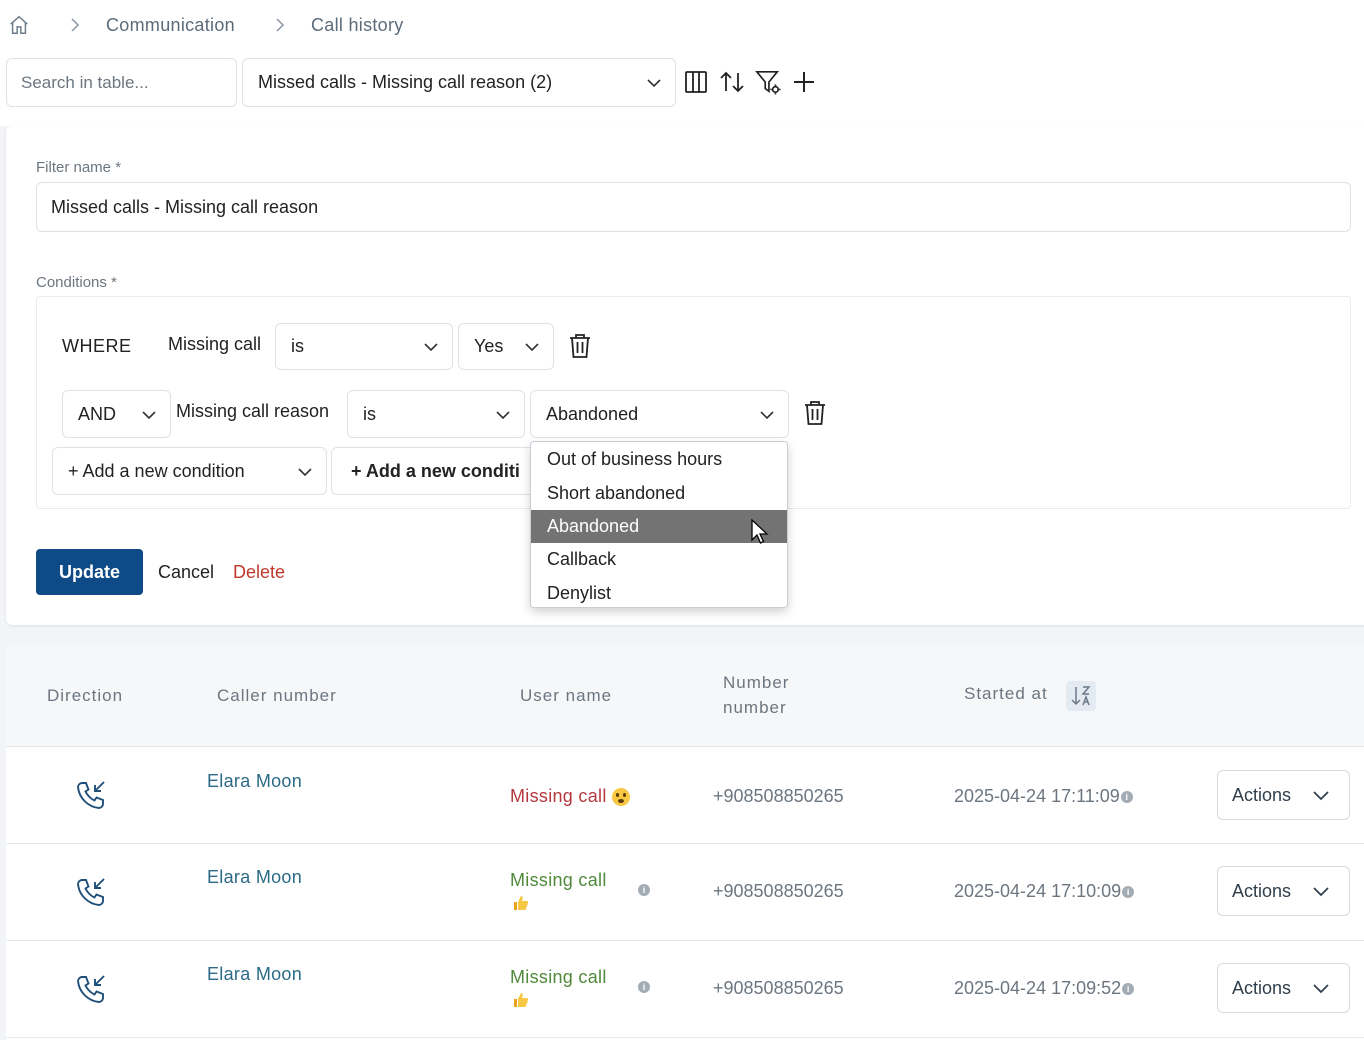  I want to click on filter-name-input: Missed calls - Missing call reason, so click(693, 207).